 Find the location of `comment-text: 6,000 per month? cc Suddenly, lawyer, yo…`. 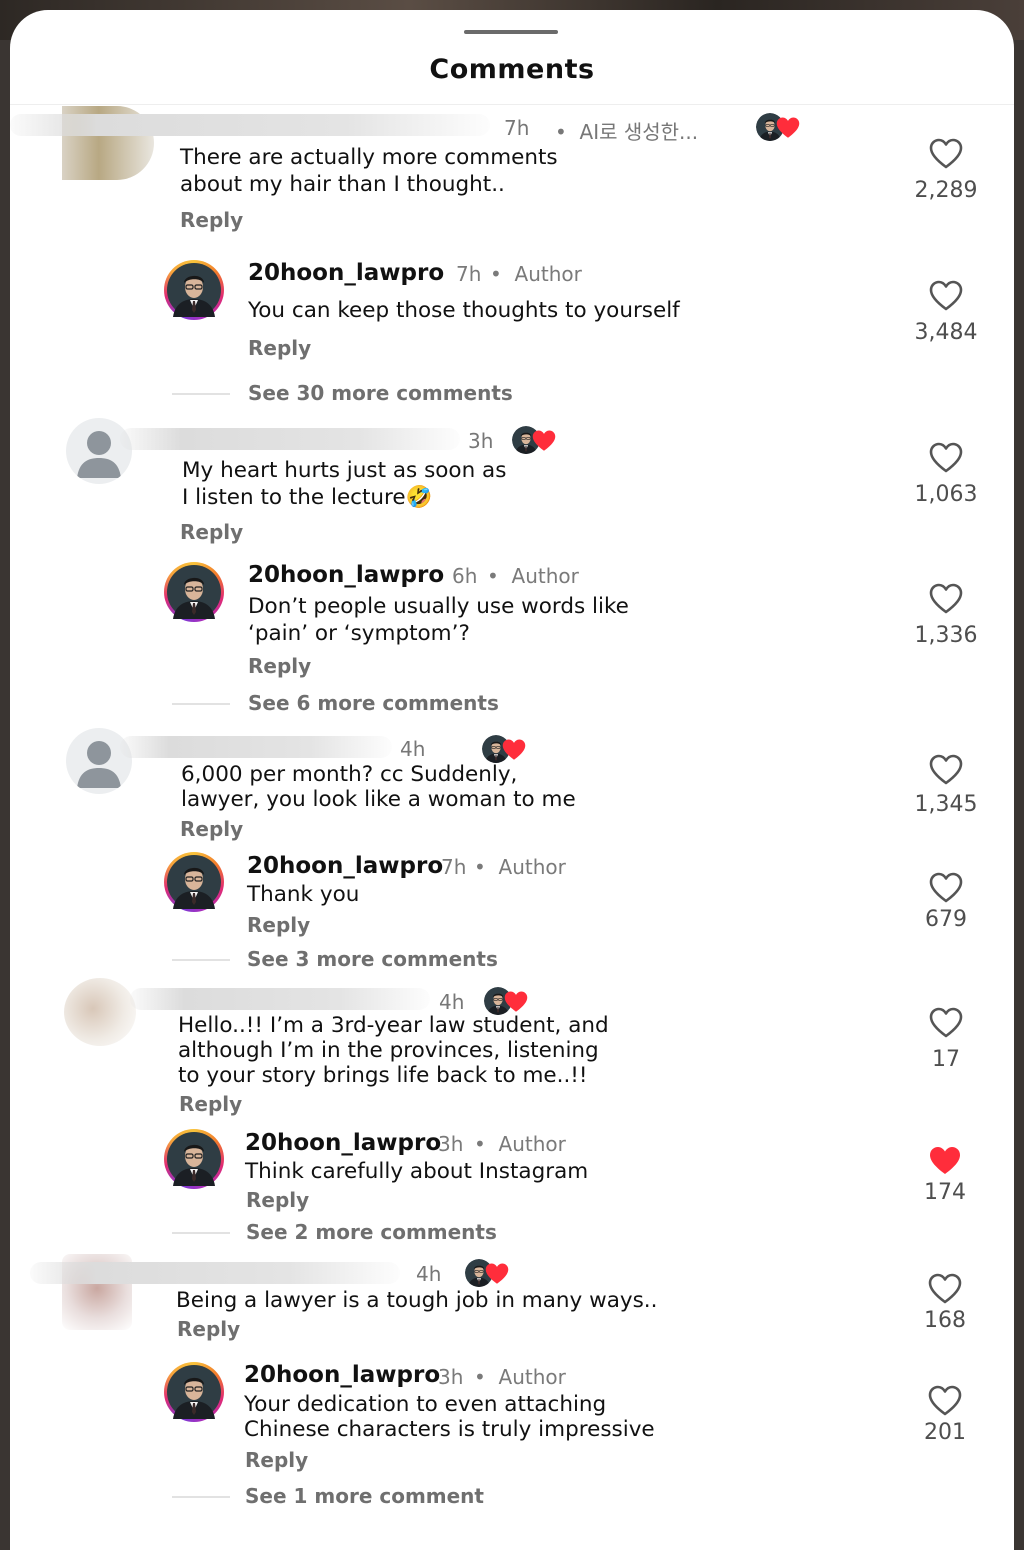

comment-text: 6,000 per month? cc Suddenly, lawyer, yo… is located at coordinates (378, 787).